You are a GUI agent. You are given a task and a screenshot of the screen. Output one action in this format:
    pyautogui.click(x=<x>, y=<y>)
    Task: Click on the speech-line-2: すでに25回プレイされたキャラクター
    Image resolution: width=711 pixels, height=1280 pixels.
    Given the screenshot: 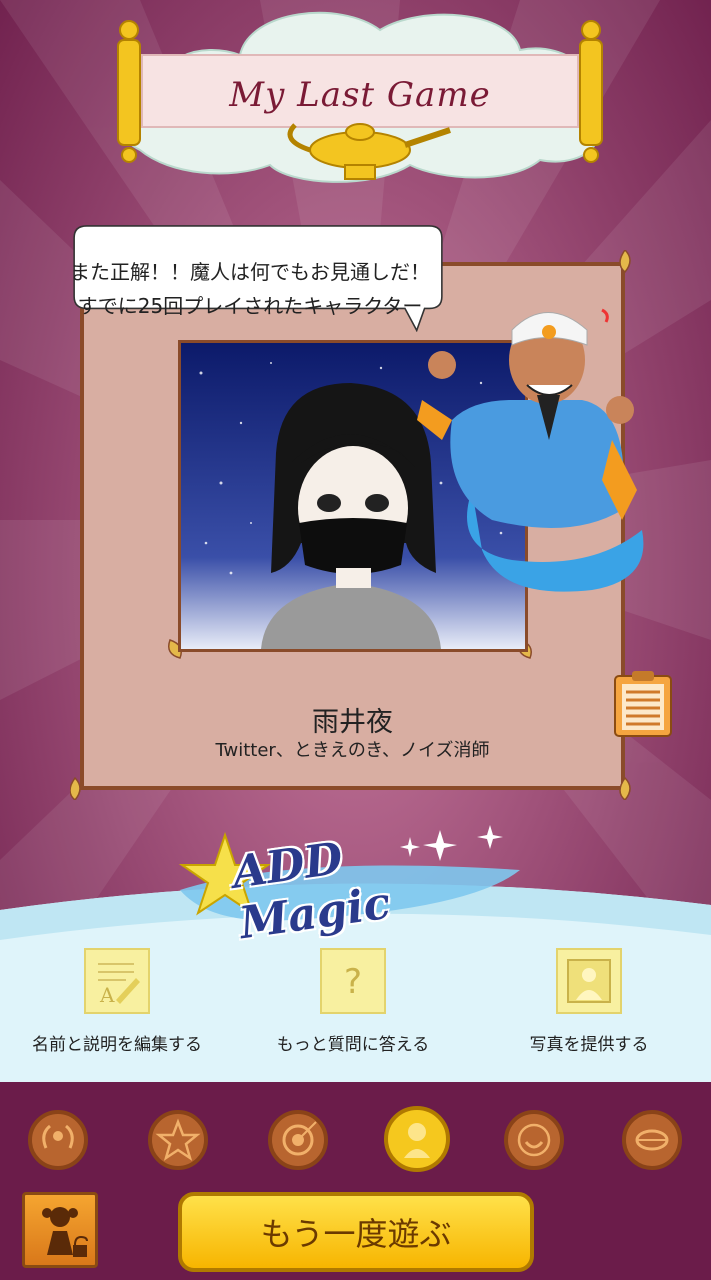 What is the action you would take?
    pyautogui.click(x=250, y=306)
    